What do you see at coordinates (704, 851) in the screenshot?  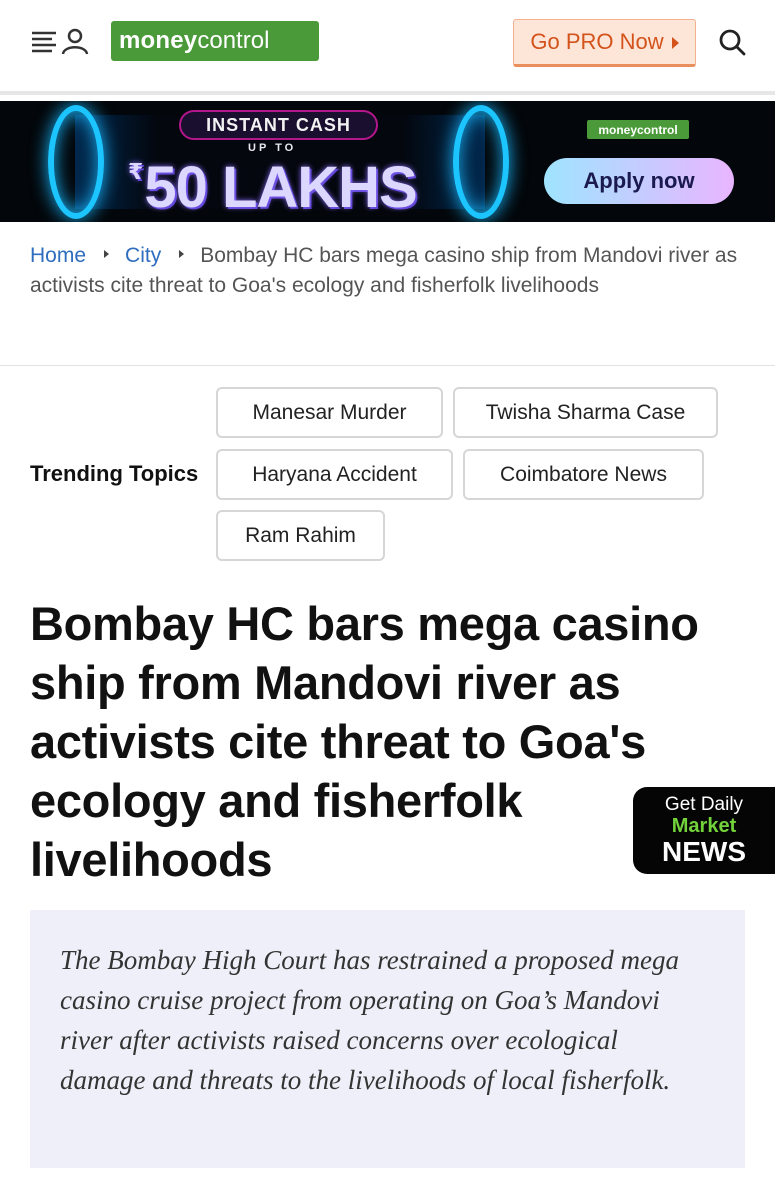 I see `badge-line-3: NEWS` at bounding box center [704, 851].